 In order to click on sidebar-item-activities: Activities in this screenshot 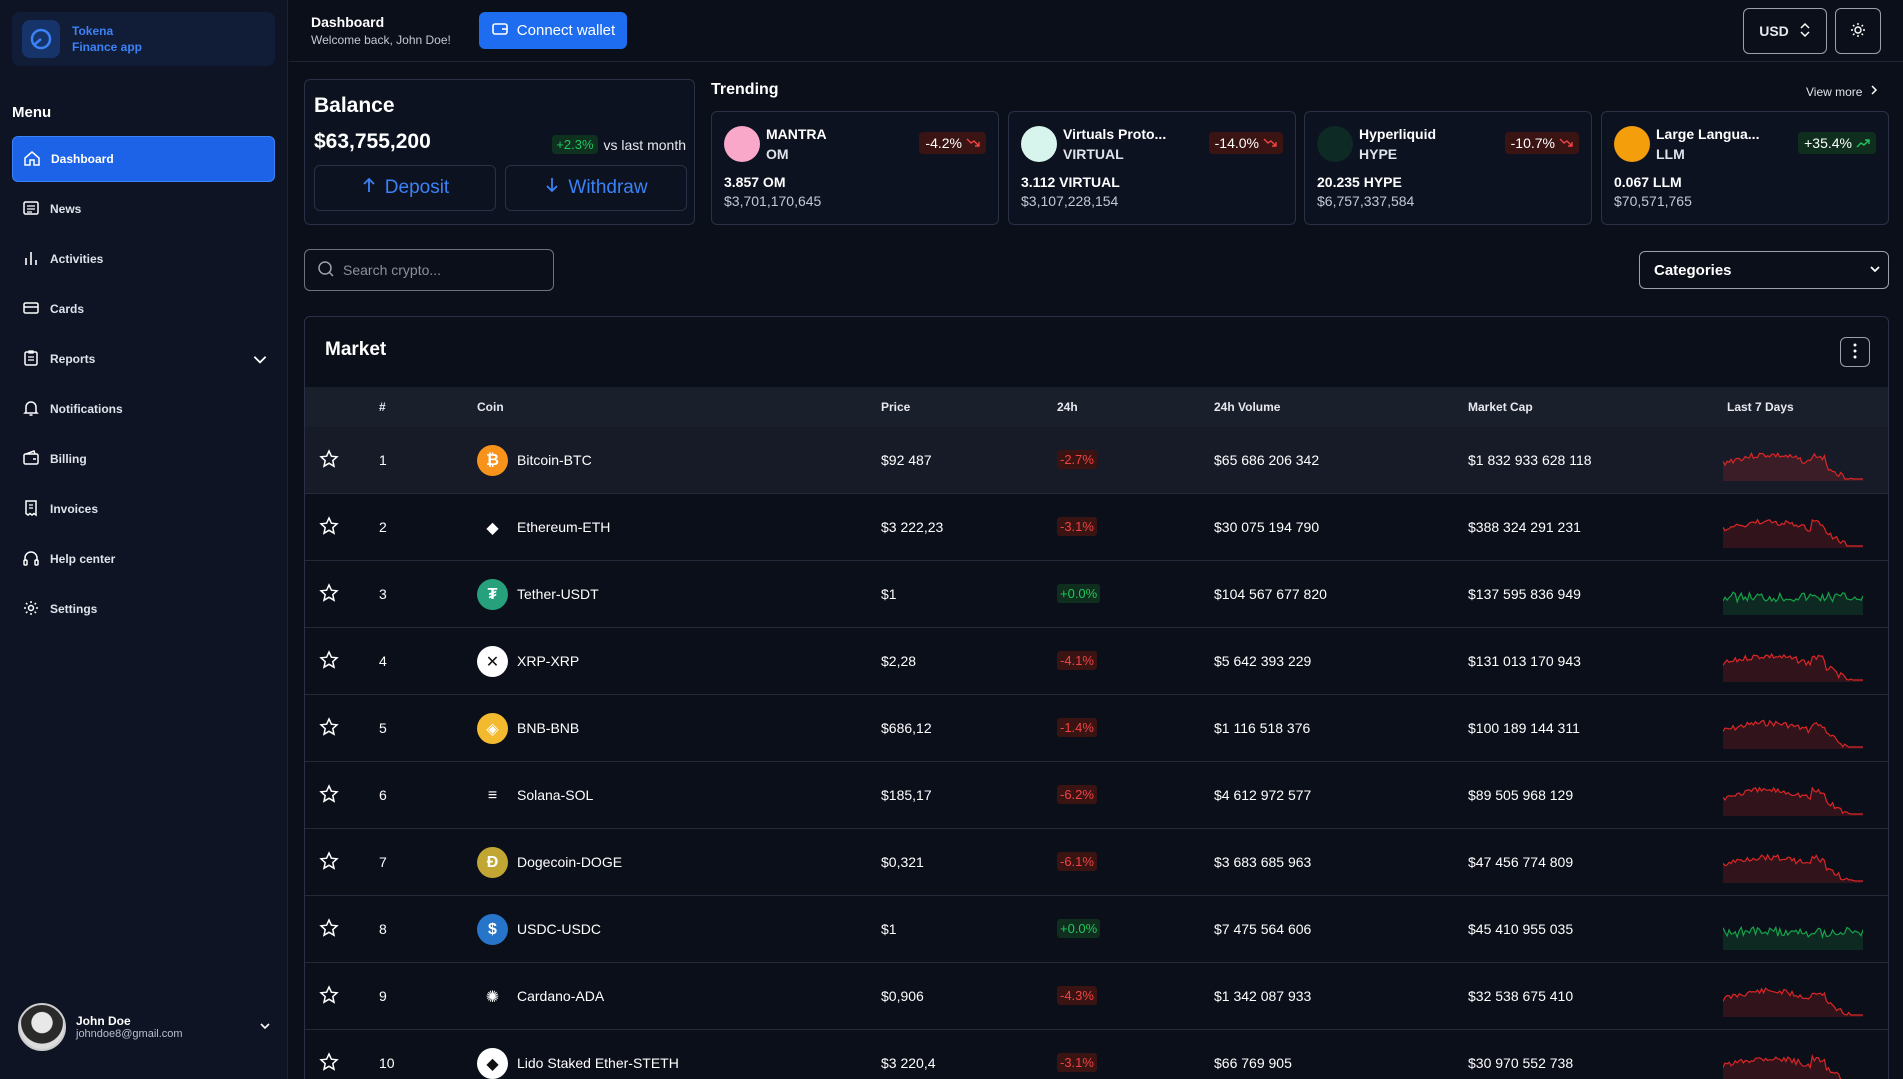, I will do `click(143, 259)`.